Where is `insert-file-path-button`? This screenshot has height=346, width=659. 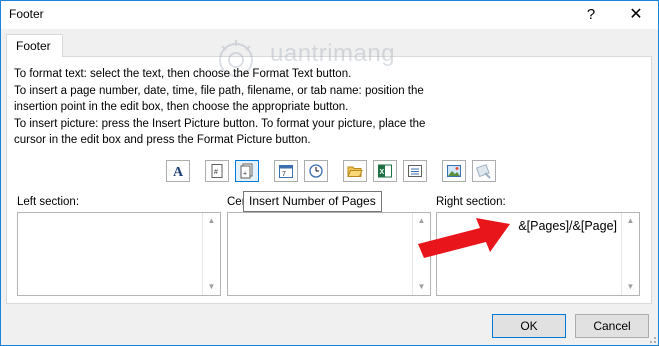
insert-file-path-button is located at coordinates (355, 171).